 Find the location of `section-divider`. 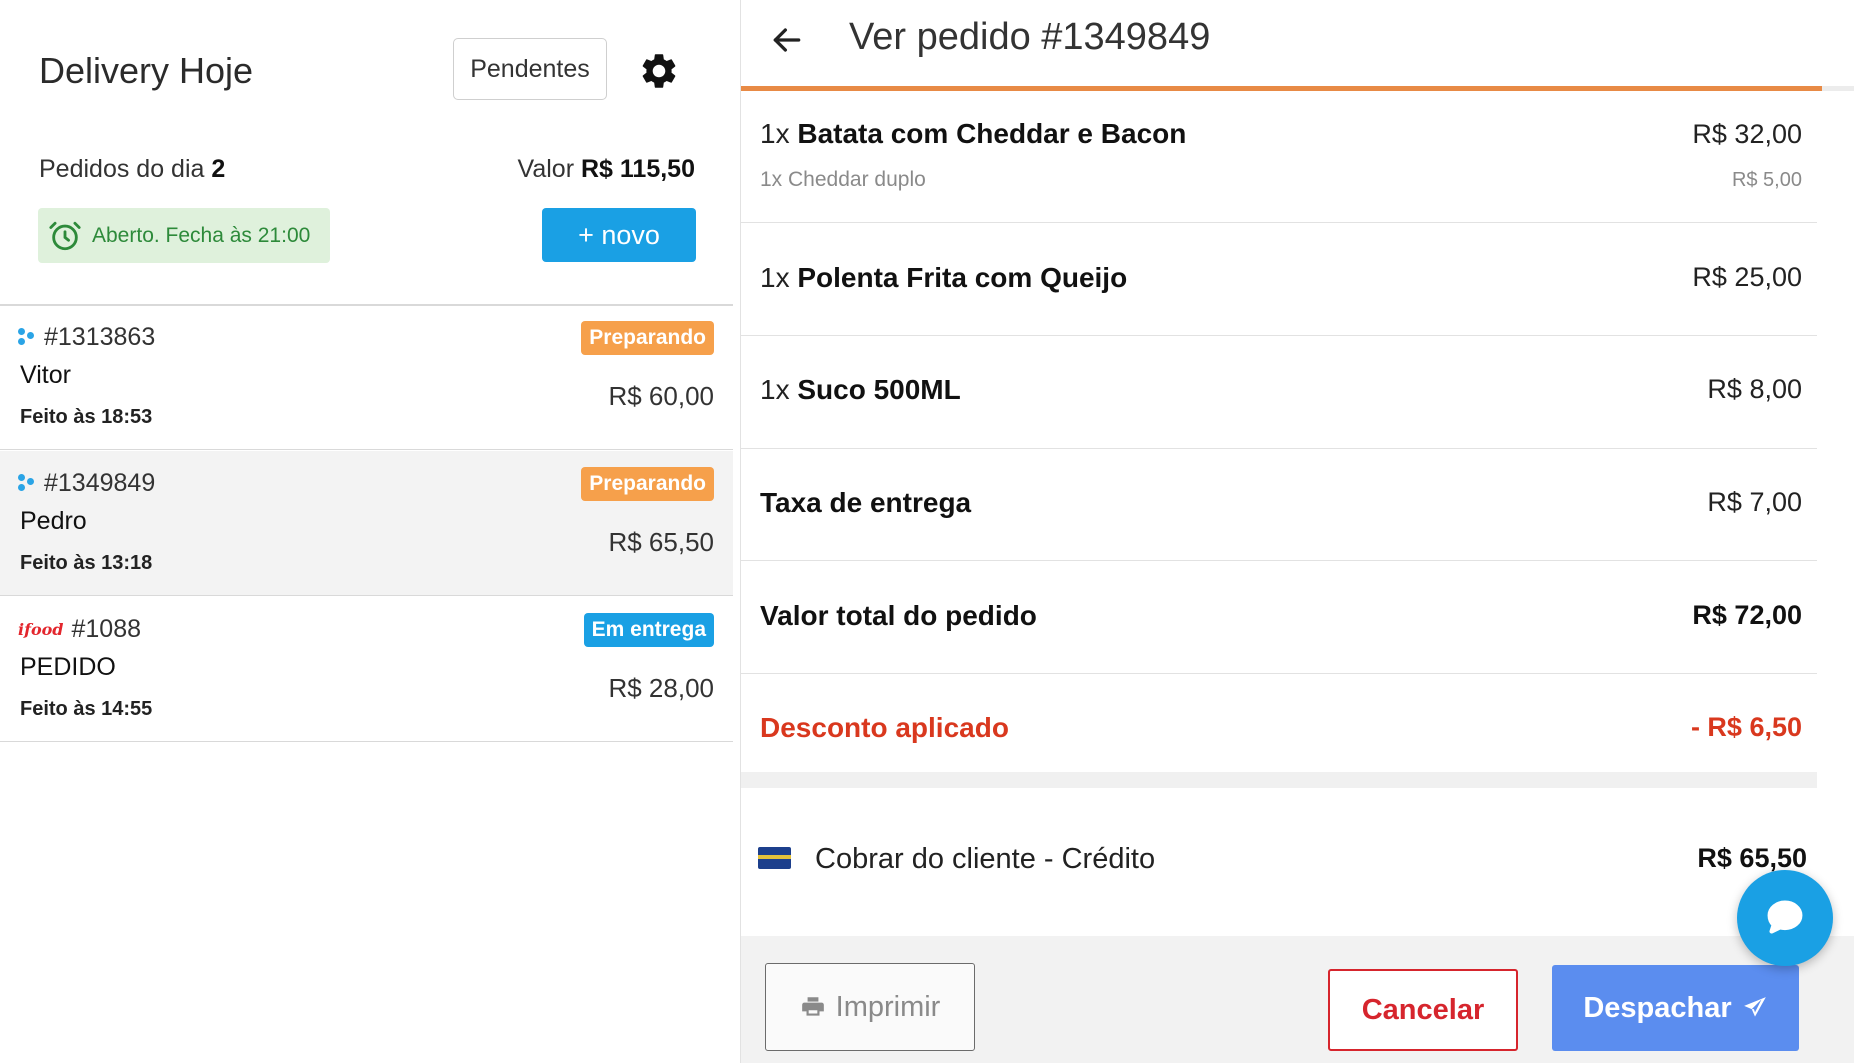

section-divider is located at coordinates (1279, 780).